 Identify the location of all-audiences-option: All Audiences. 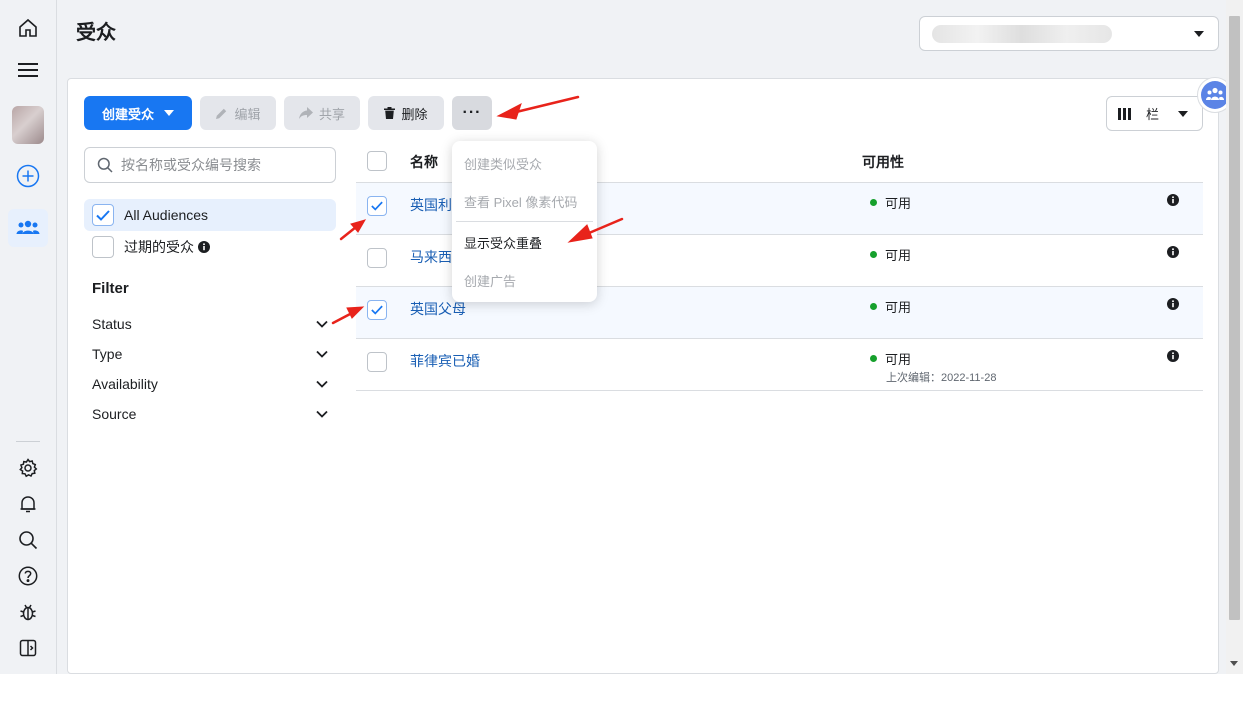
(210, 215).